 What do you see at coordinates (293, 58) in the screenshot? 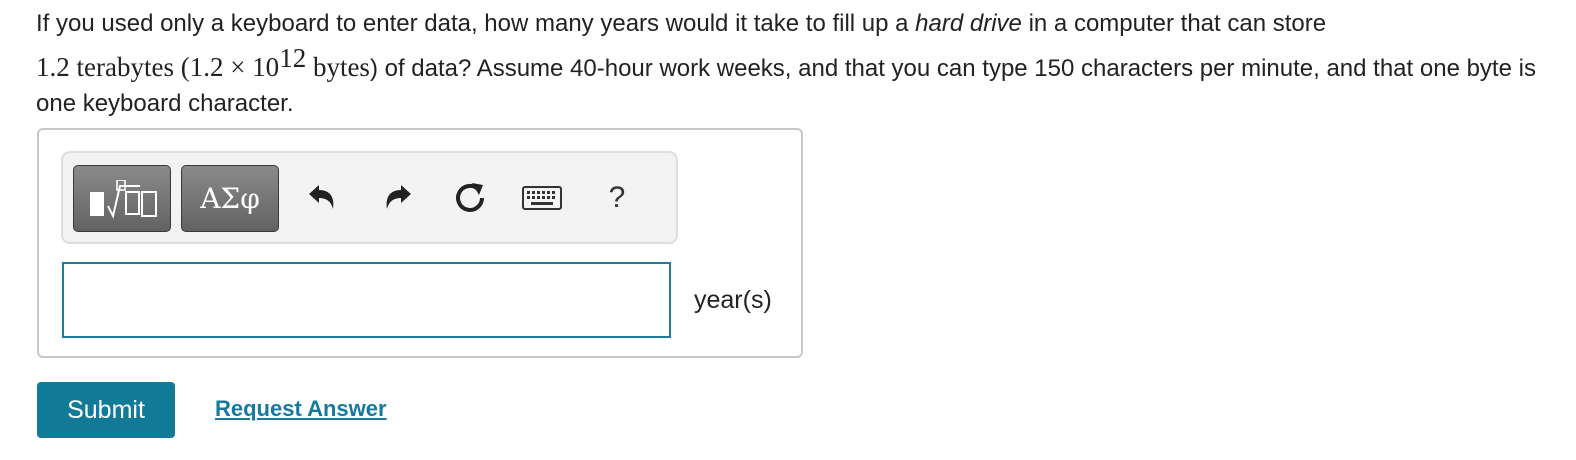
I see `math-exponent: 12` at bounding box center [293, 58].